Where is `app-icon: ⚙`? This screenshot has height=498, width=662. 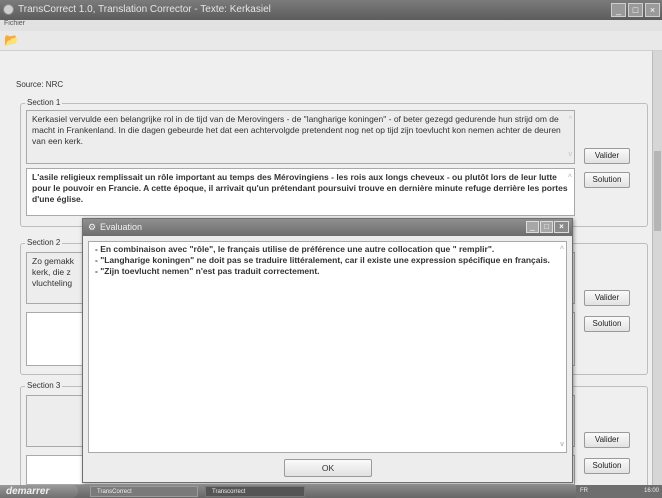
app-icon: ⚙ is located at coordinates (92, 227).